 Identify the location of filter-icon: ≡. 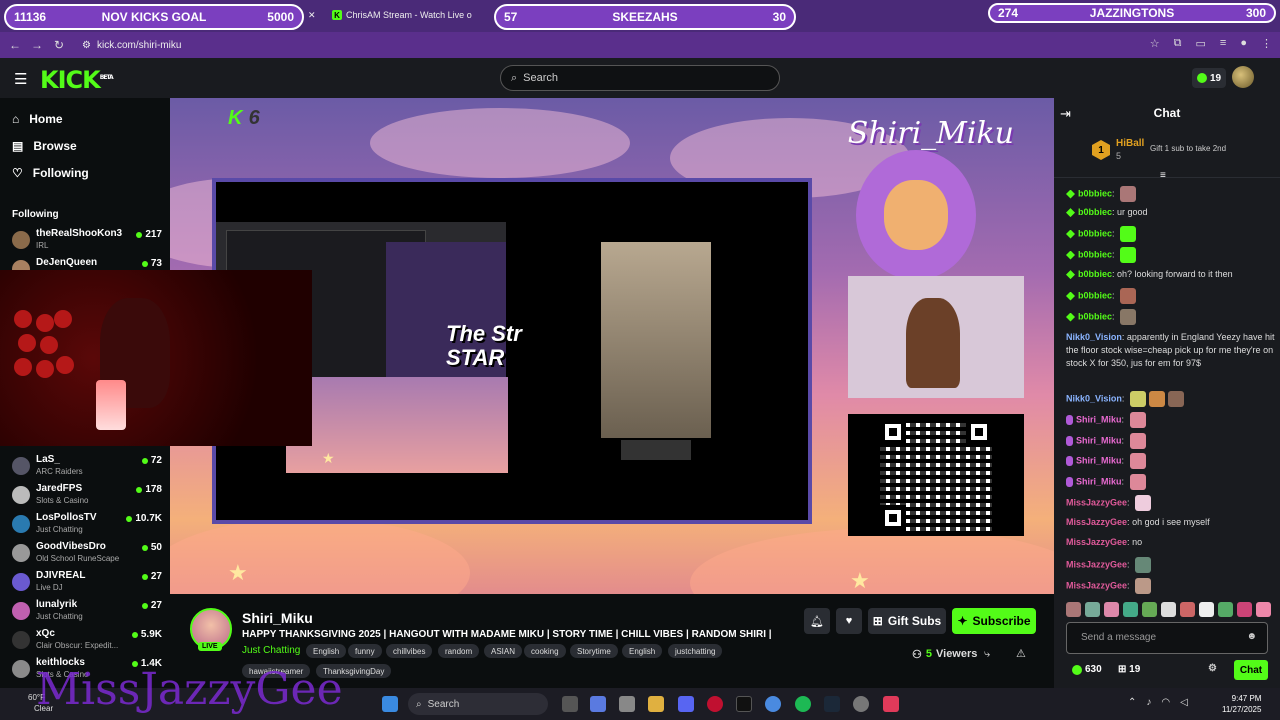
(1163, 175).